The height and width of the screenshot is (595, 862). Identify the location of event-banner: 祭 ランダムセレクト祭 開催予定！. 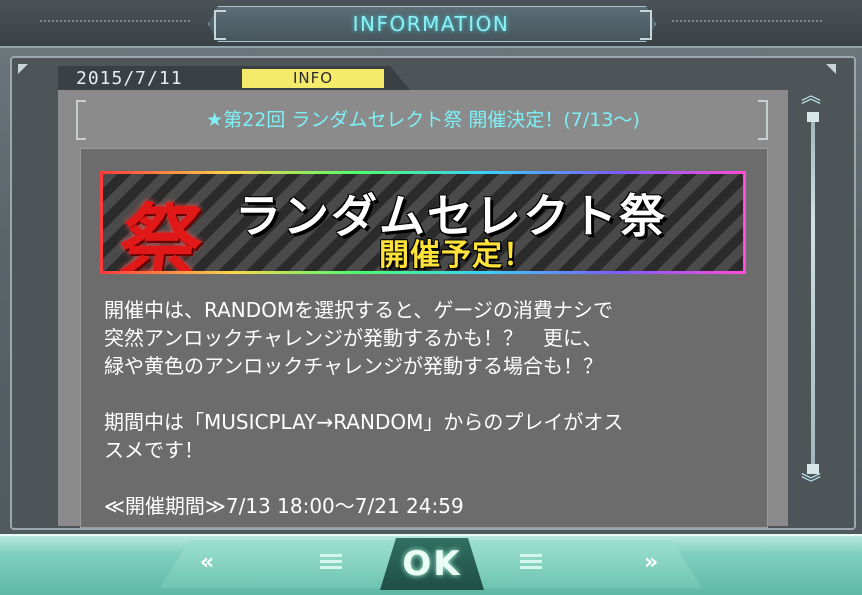
(423, 222).